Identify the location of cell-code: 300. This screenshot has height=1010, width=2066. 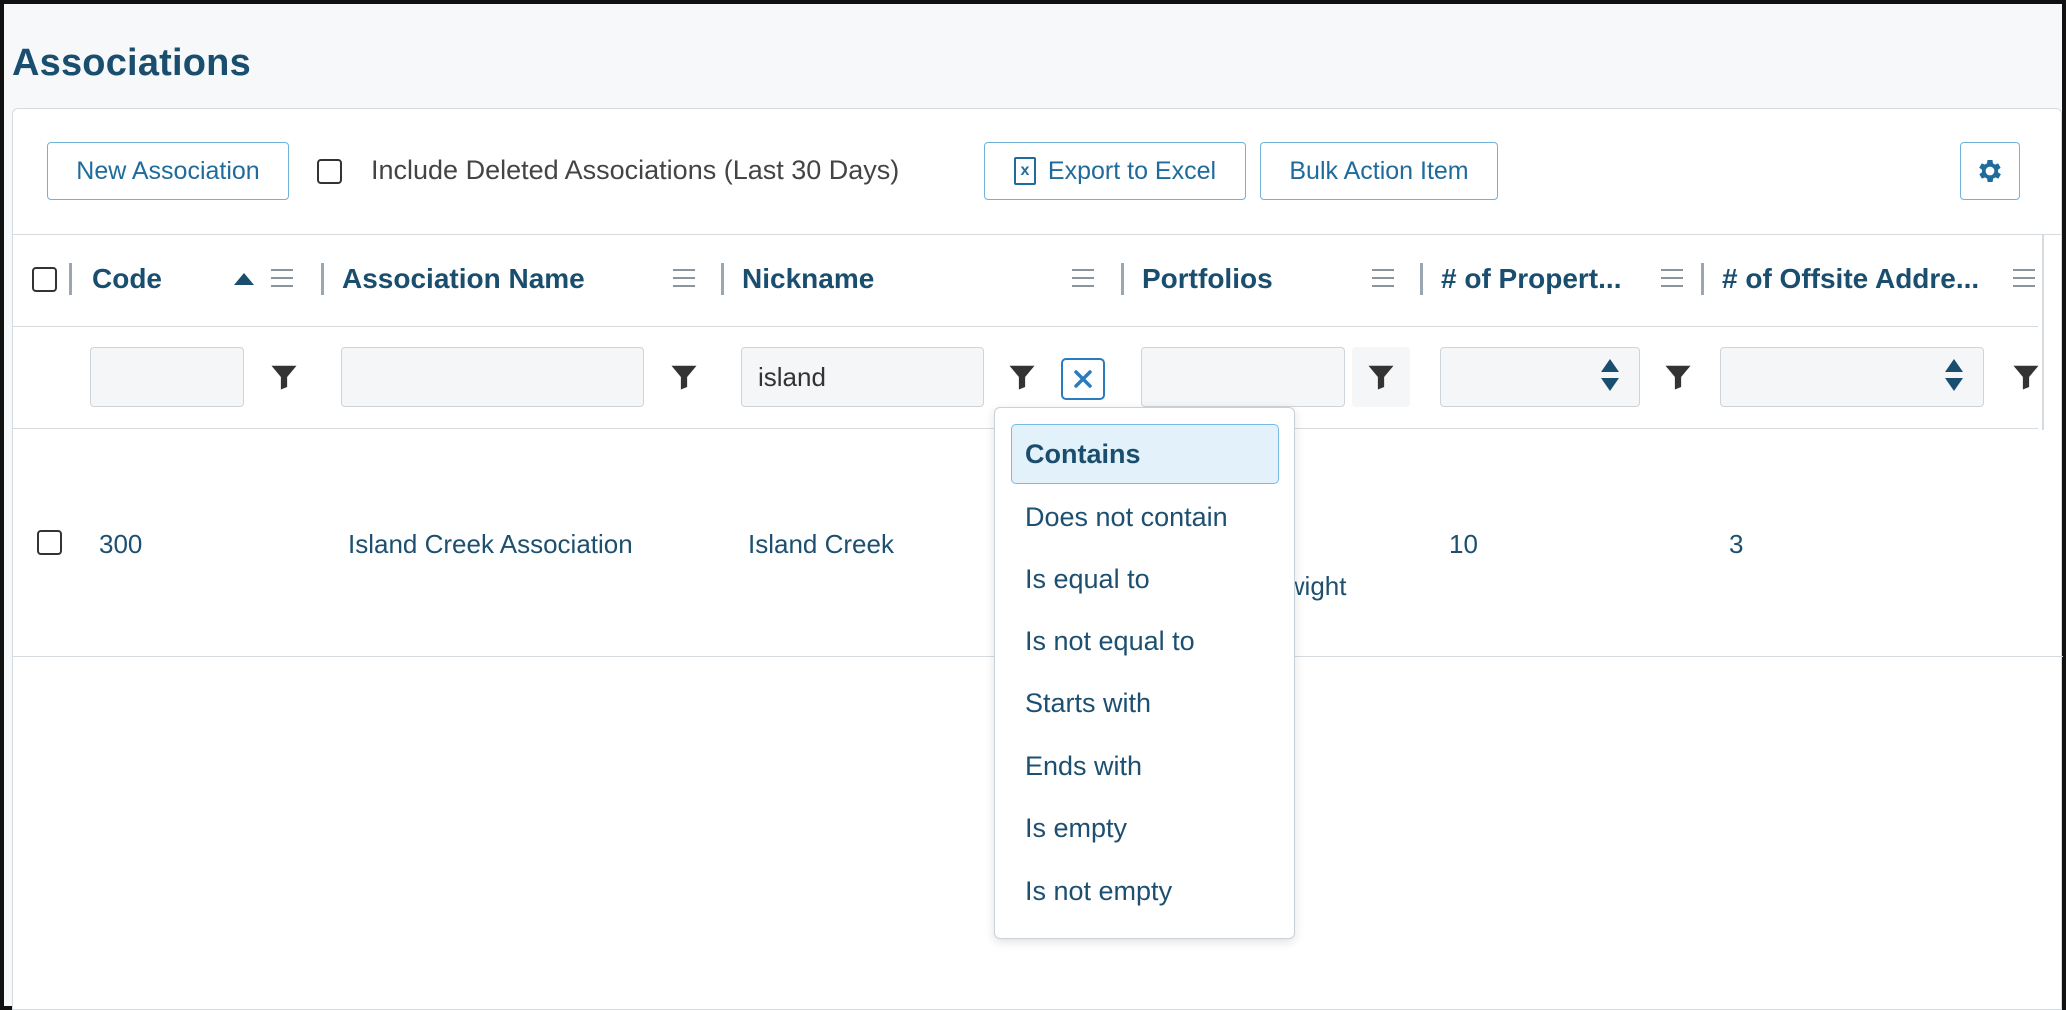
(121, 544).